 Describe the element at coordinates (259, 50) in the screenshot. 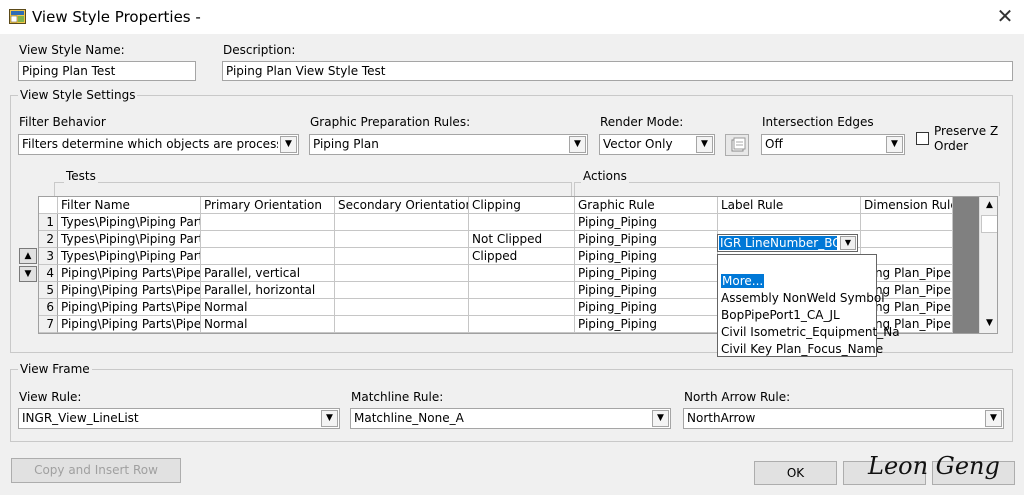

I see `description-label: Description:` at that location.